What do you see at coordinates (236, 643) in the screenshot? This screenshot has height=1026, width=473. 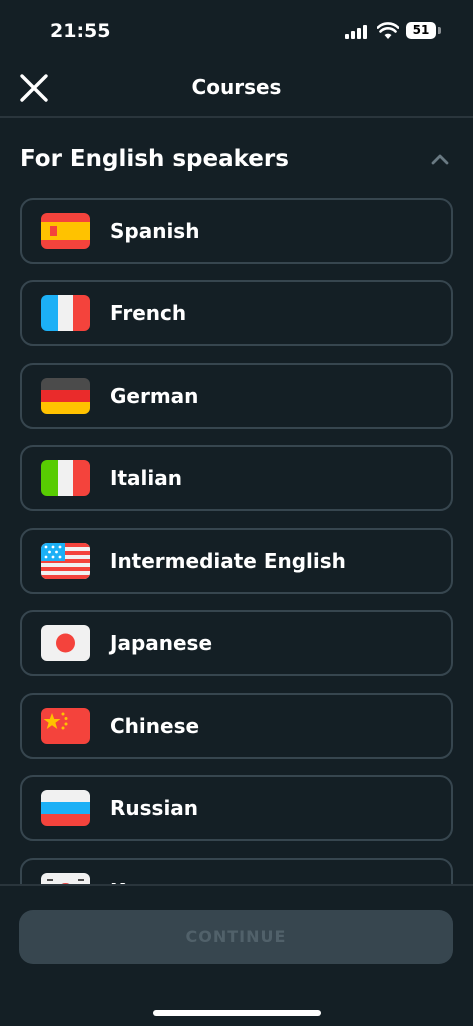 I see `course-item-japanese: Japanese` at bounding box center [236, 643].